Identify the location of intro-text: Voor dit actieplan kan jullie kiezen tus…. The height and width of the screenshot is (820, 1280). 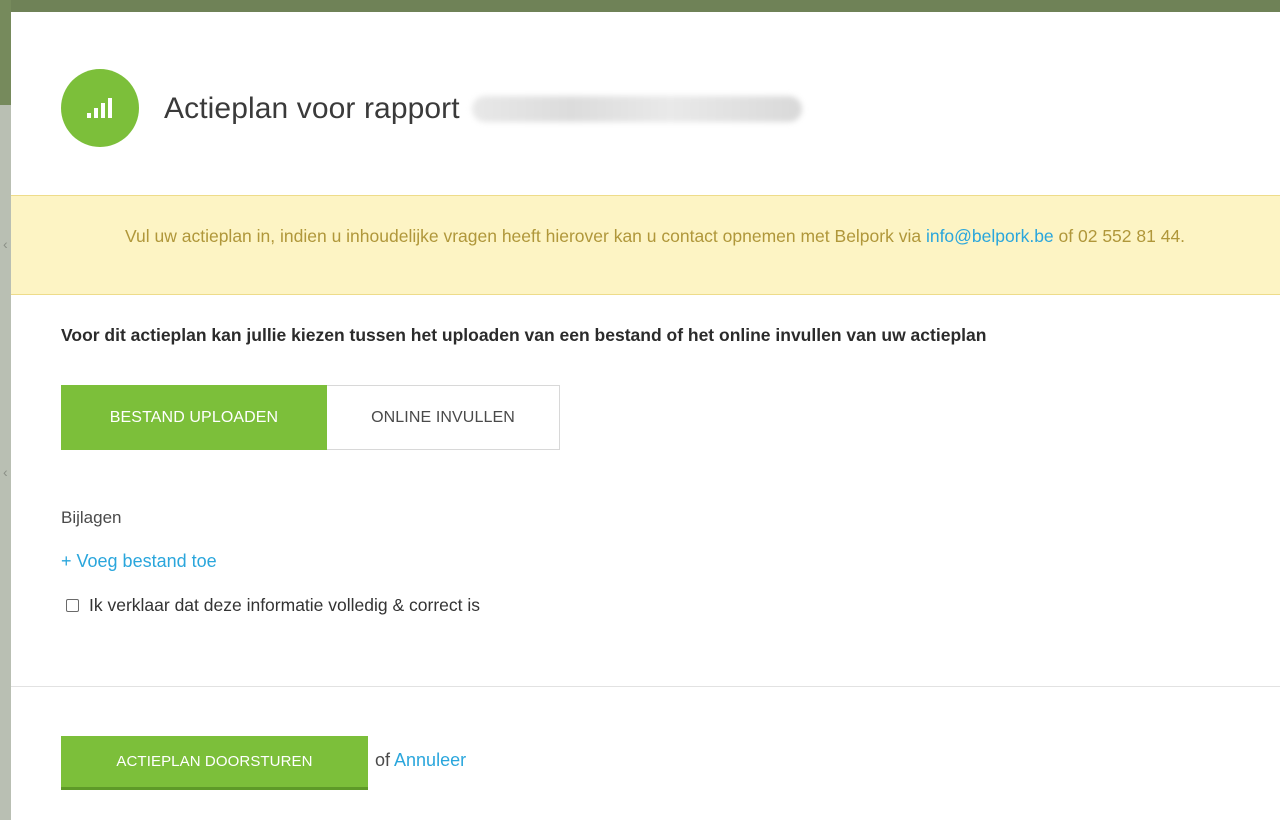
(524, 335).